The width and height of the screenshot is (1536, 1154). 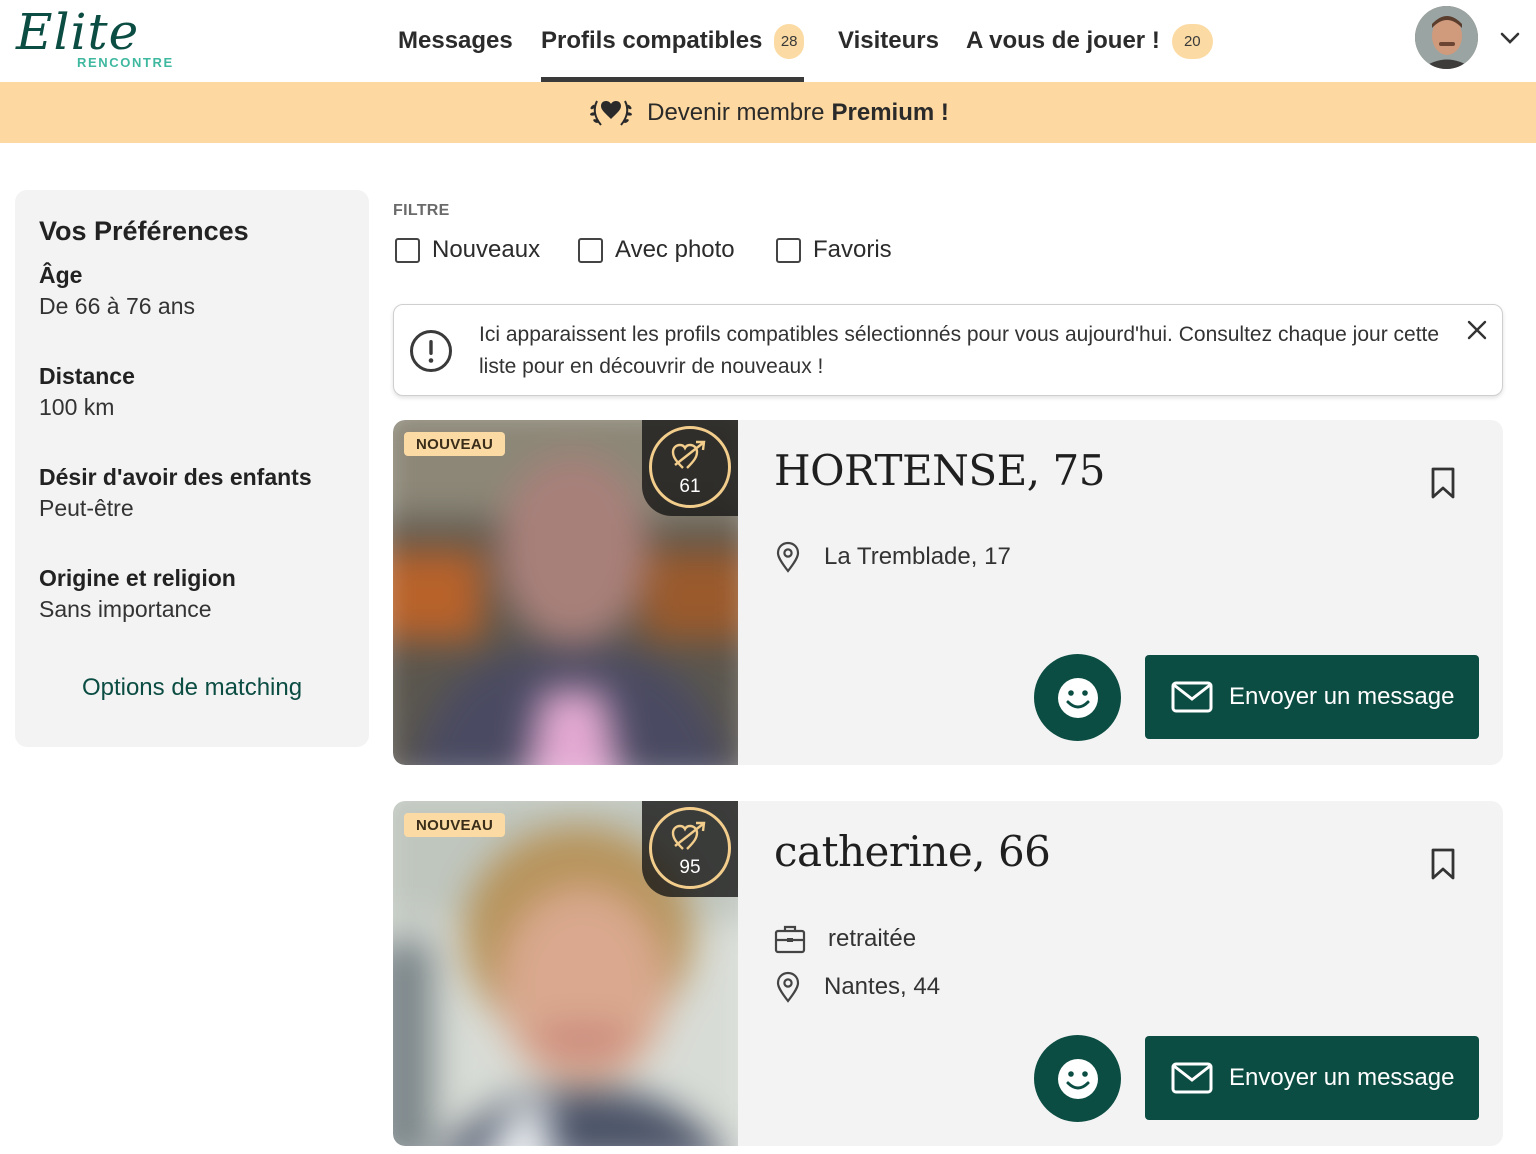 I want to click on distance-label: Distance, so click(x=87, y=376).